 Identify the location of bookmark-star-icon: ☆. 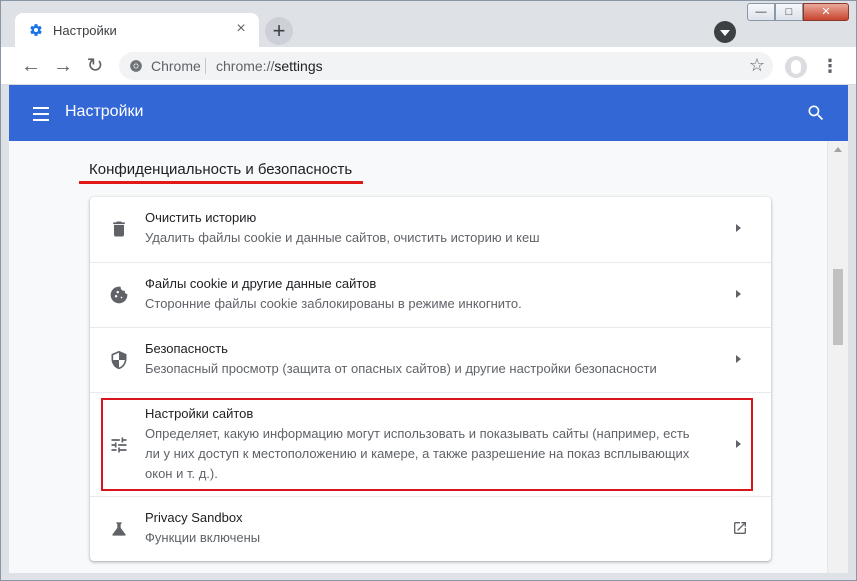
(757, 65).